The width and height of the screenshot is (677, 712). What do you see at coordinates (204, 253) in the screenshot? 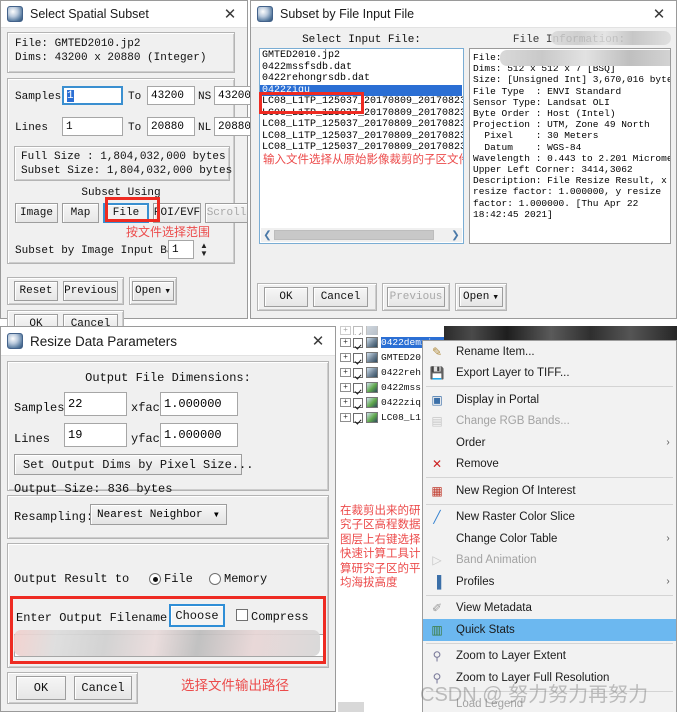
I see `stepper-down-icon: ▼` at bounding box center [204, 253].